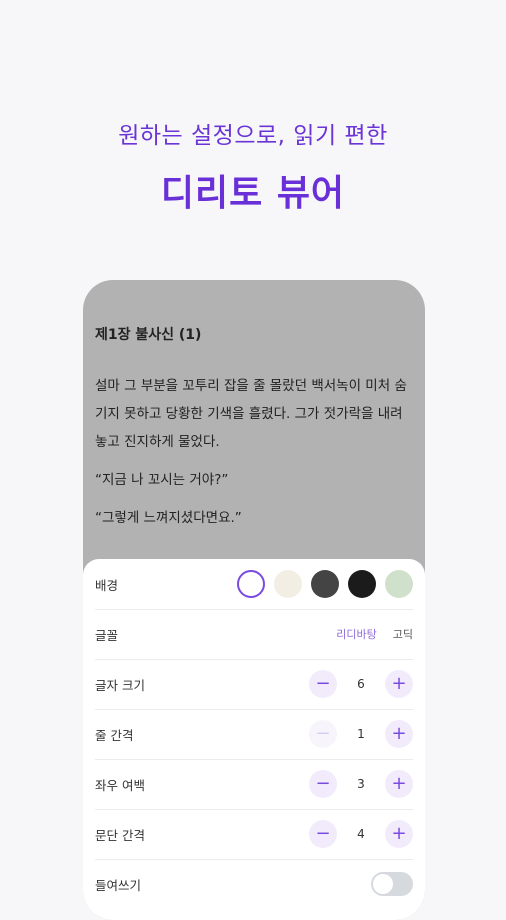  Describe the element at coordinates (253, 166) in the screenshot. I see `headline: 원하는 설정으로, 읽기 편한 디리토 뷰어` at that location.